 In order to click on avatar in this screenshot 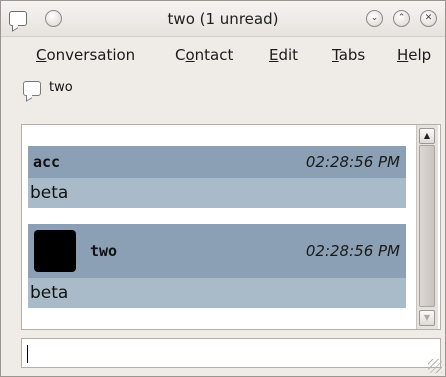, I will do `click(55, 251)`.